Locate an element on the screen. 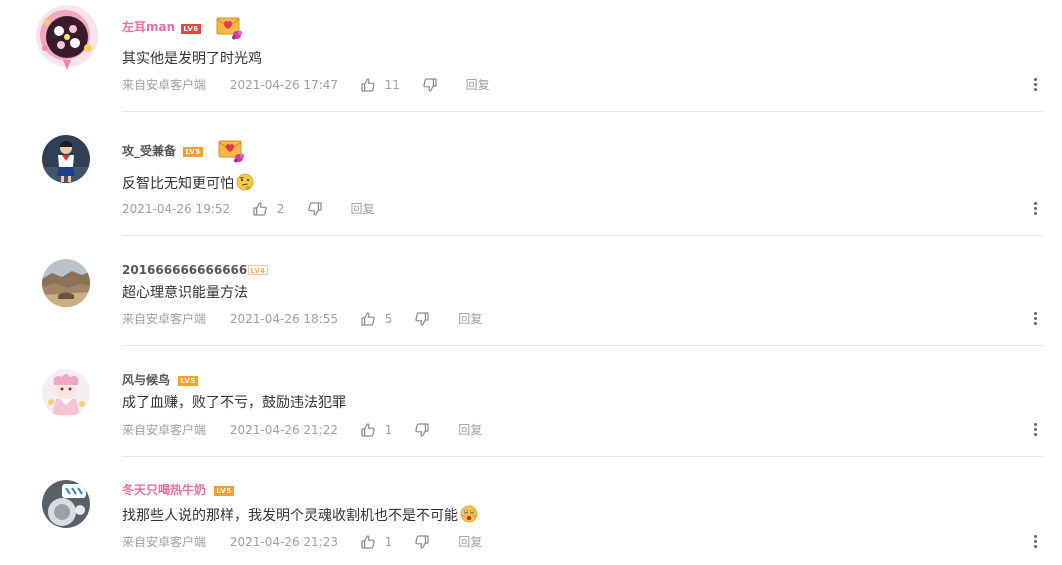  comment-text-content: 找那些人说的那样，我发明个灵魂收割机也不是不可能 is located at coordinates (290, 516).